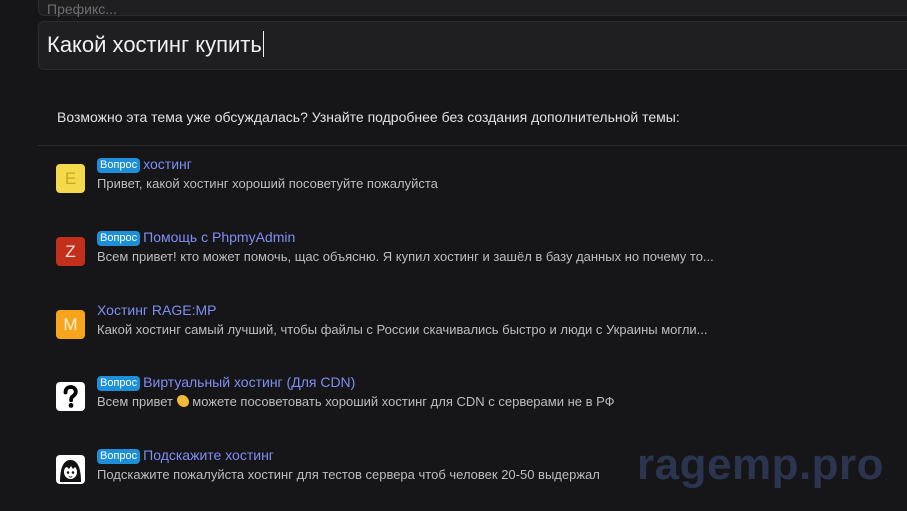 This screenshot has width=907, height=511. I want to click on user-avatar: M, so click(70, 324).